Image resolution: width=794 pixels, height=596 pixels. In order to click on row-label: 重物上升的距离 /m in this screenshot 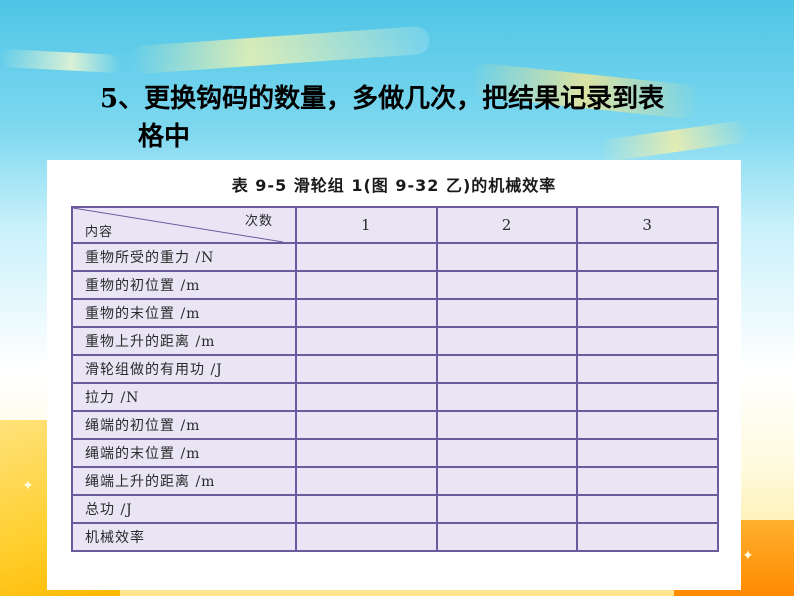, I will do `click(184, 341)`.